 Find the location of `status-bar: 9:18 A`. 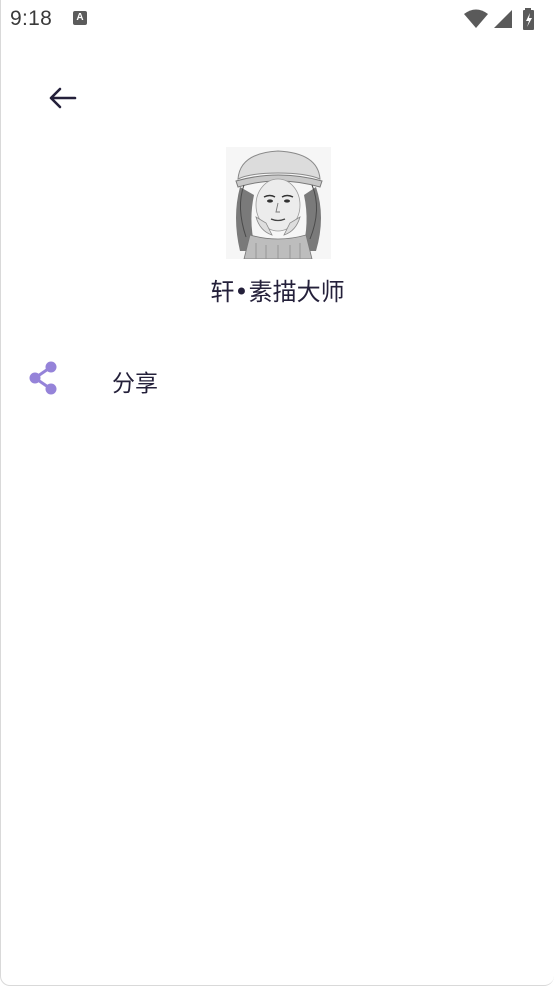

status-bar: 9:18 A is located at coordinates (277, 19).